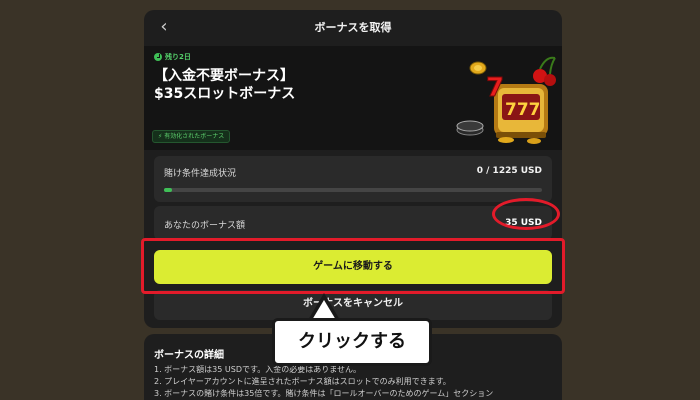 The height and width of the screenshot is (400, 700). Describe the element at coordinates (200, 174) in the screenshot. I see `wagering-label: 賭け条件達成状況` at that location.